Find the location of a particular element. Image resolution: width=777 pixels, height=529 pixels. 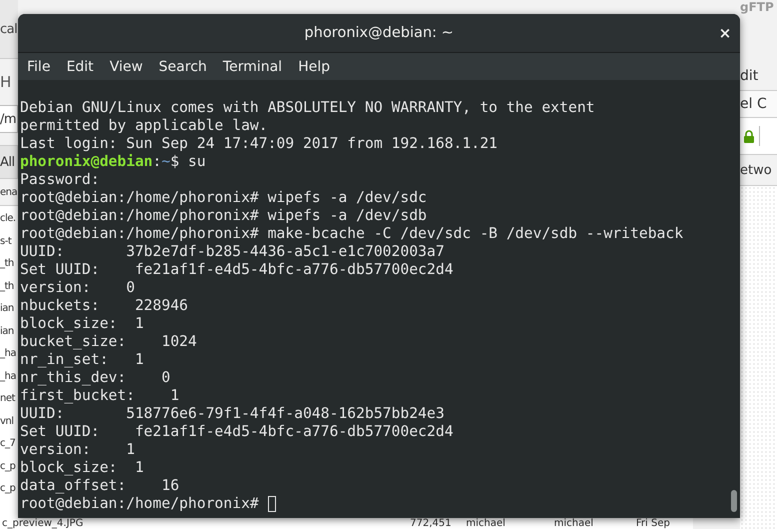

file-name: c_7 is located at coordinates (8, 444).